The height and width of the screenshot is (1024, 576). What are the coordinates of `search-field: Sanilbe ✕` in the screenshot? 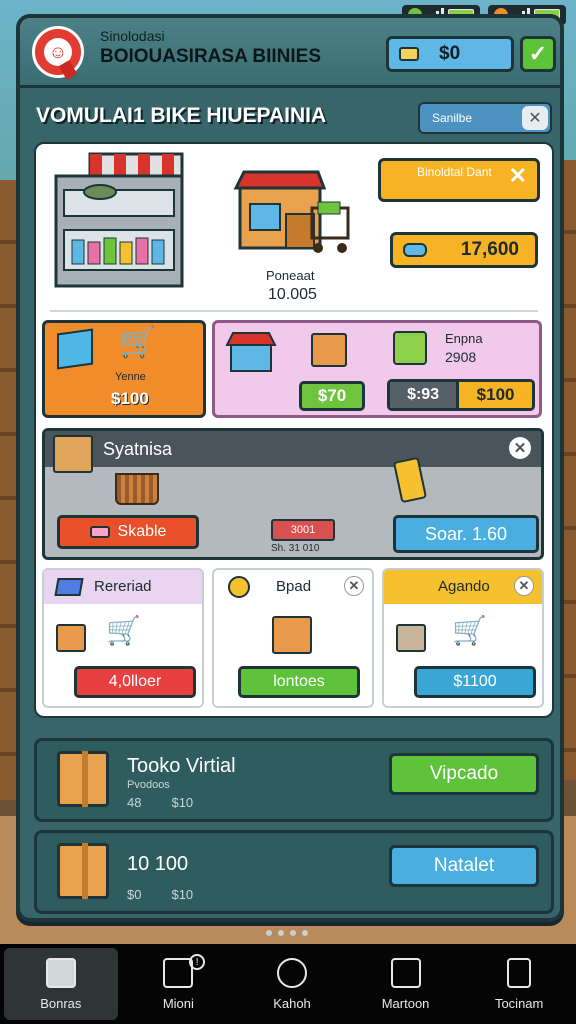 It's located at (485, 118).